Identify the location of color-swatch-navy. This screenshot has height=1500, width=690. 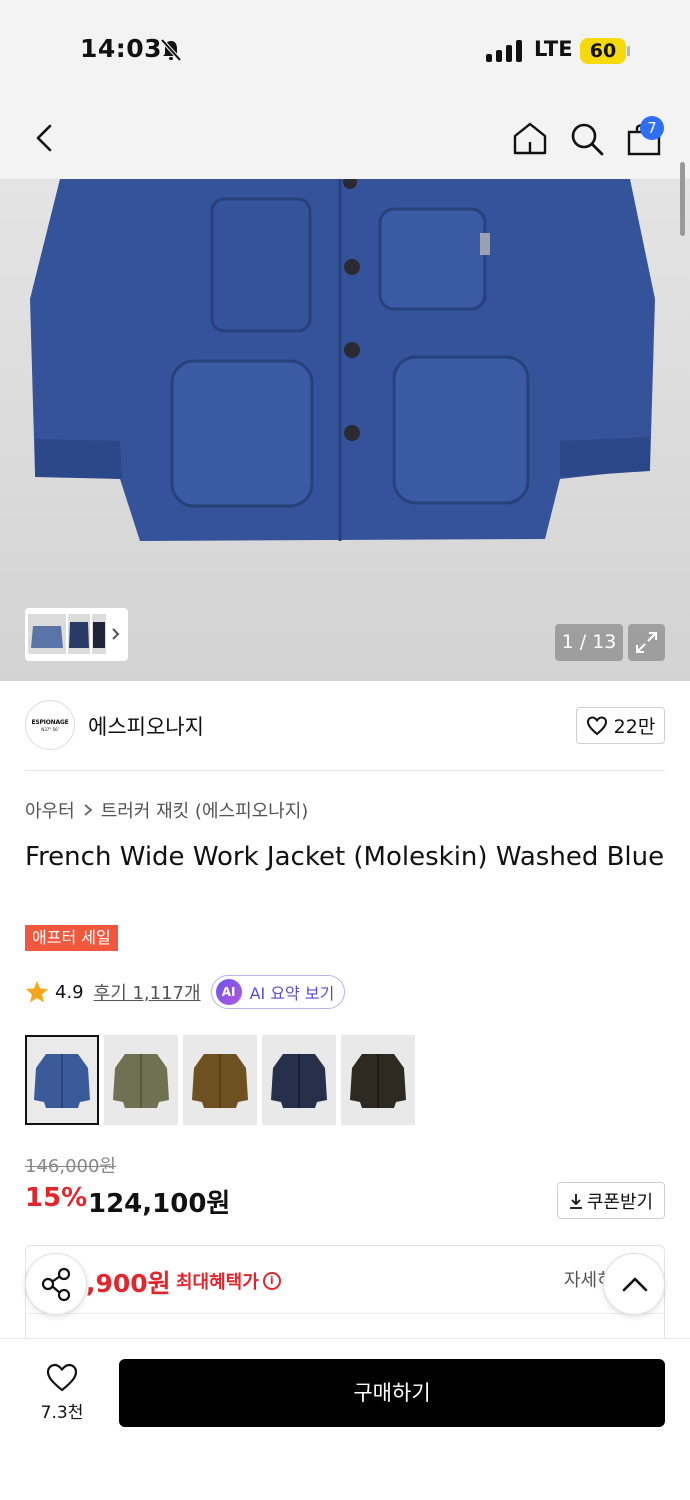
(299, 1080).